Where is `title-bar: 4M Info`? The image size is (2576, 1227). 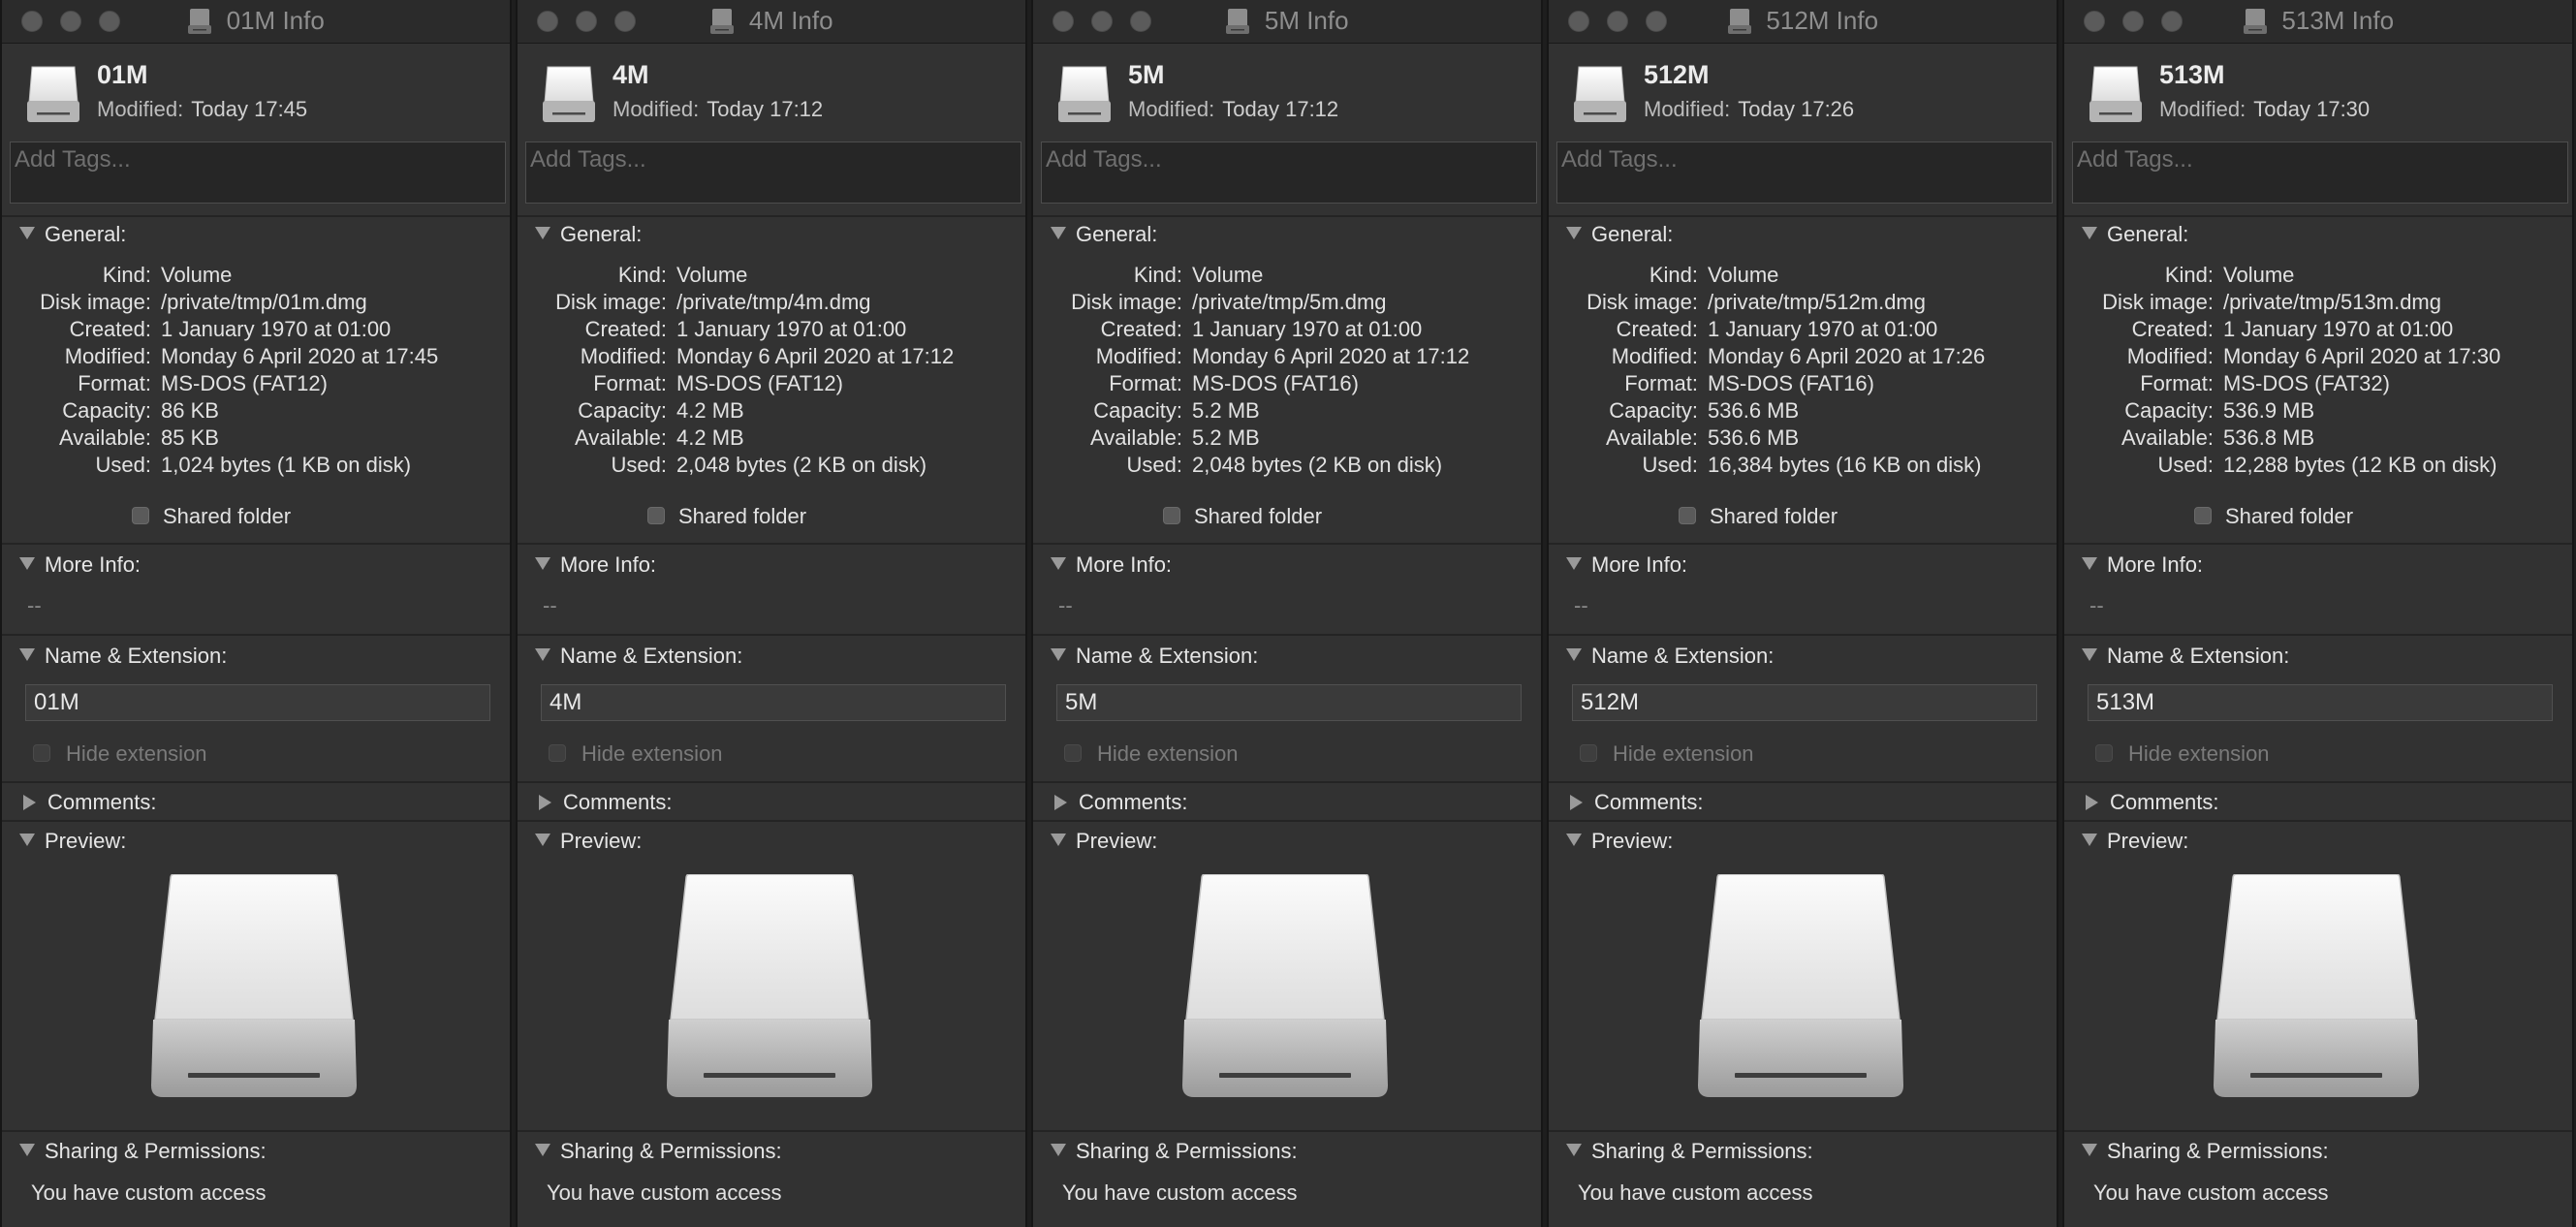
title-bar: 4M Info is located at coordinates (771, 22).